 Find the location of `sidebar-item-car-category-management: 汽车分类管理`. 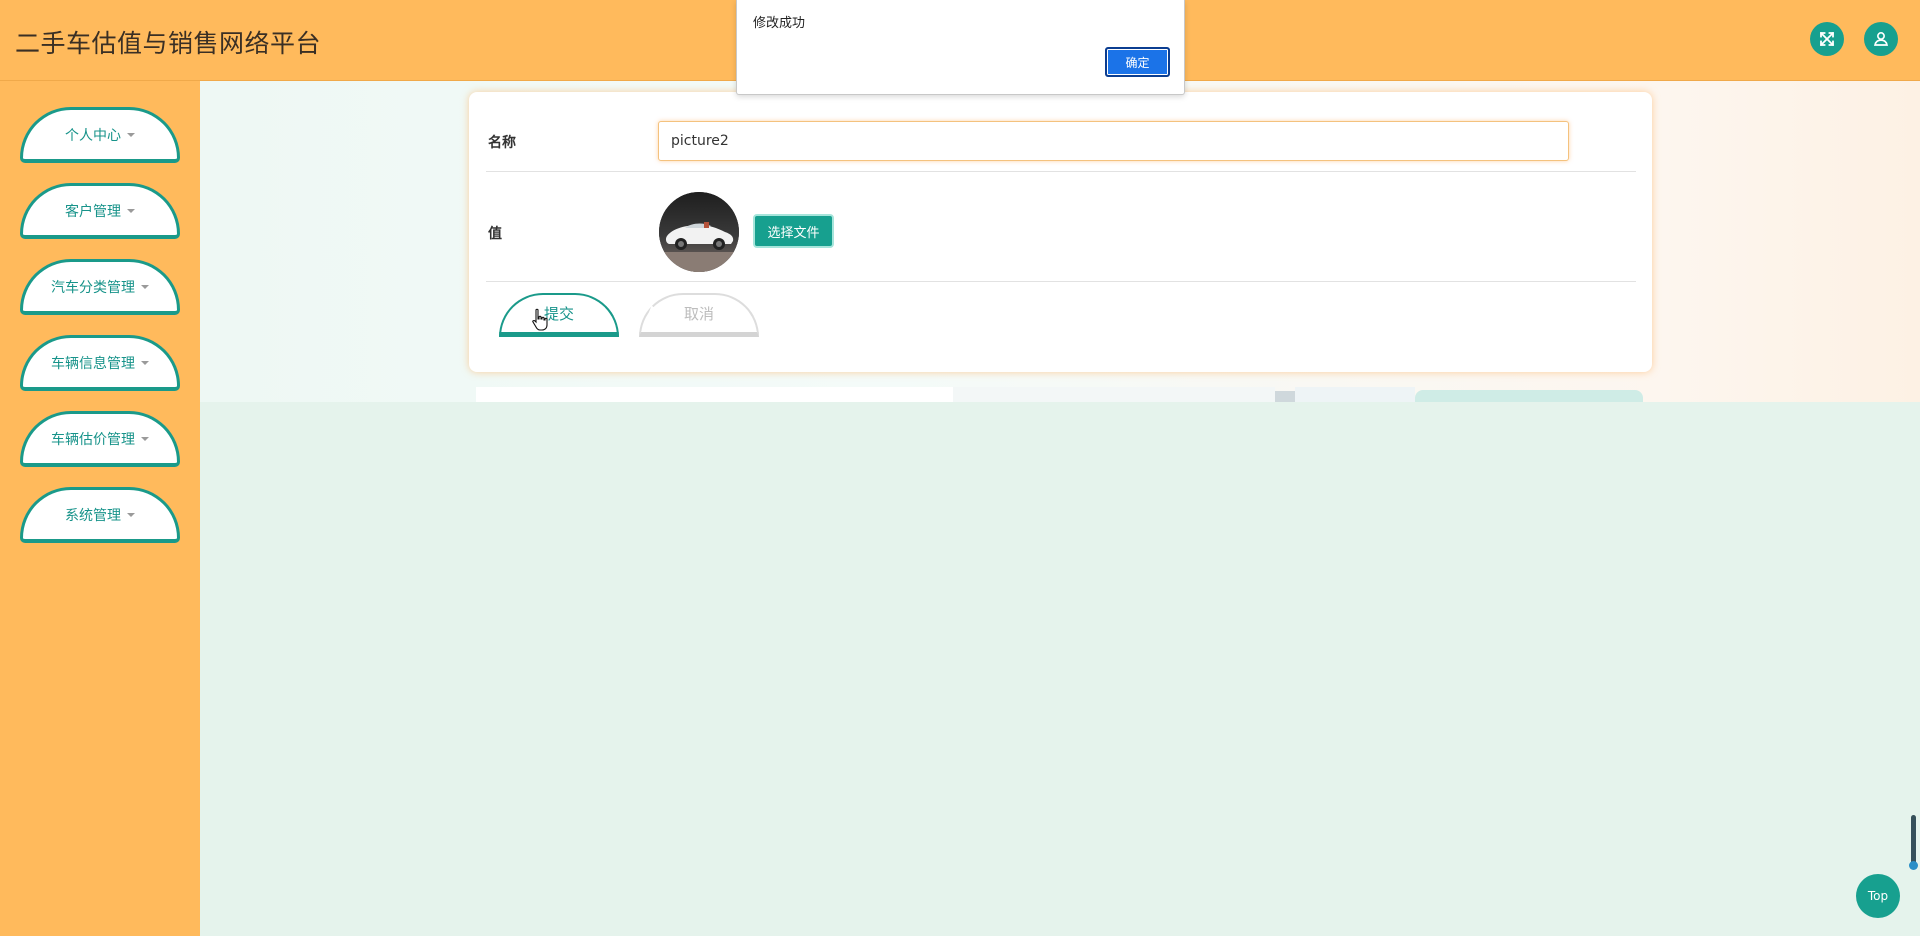

sidebar-item-car-category-management: 汽车分类管理 is located at coordinates (100, 287).